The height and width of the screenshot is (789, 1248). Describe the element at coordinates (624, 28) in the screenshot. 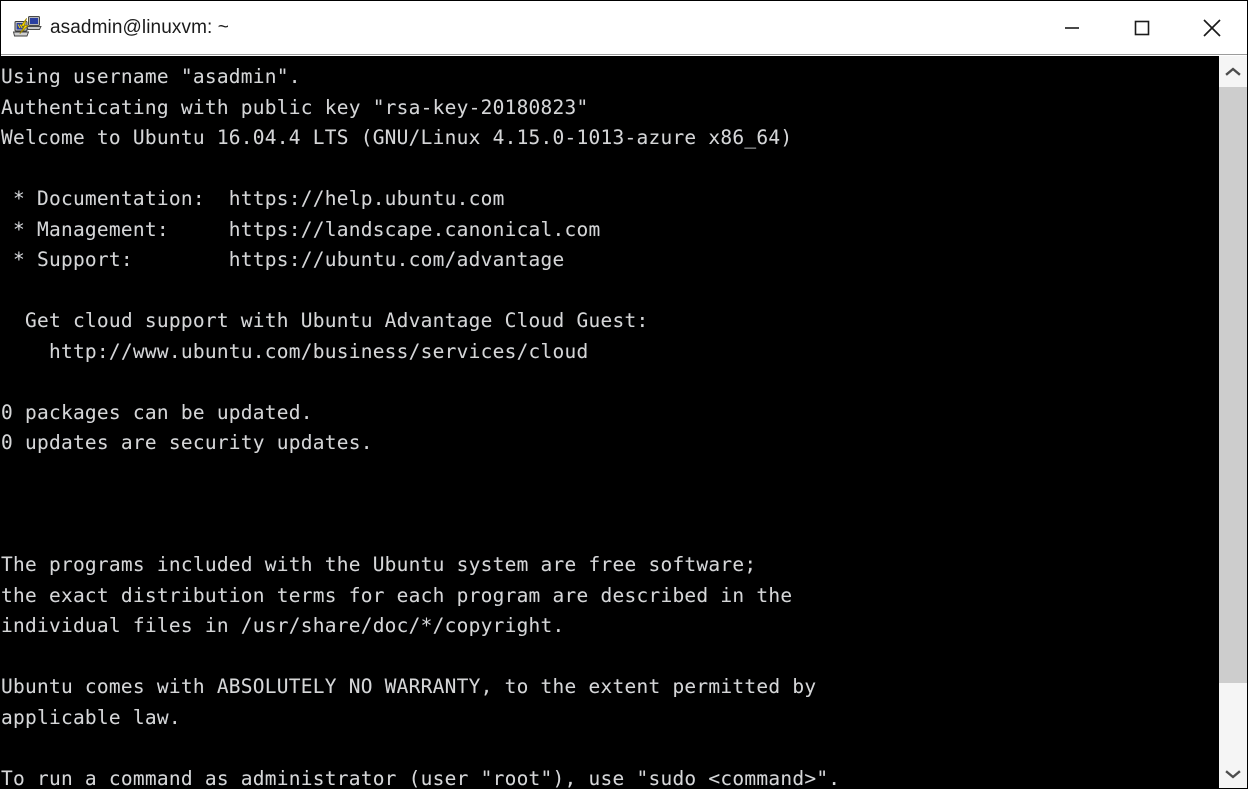

I see `title-bar: asadmin@linuxvm: ~` at that location.